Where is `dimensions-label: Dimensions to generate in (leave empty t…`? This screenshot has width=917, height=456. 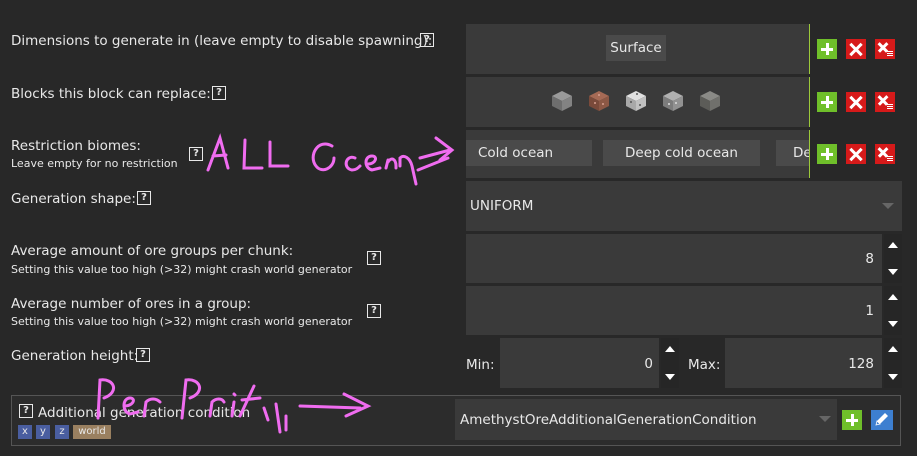 dimensions-label: Dimensions to generate in (leave empty t… is located at coordinates (222, 41).